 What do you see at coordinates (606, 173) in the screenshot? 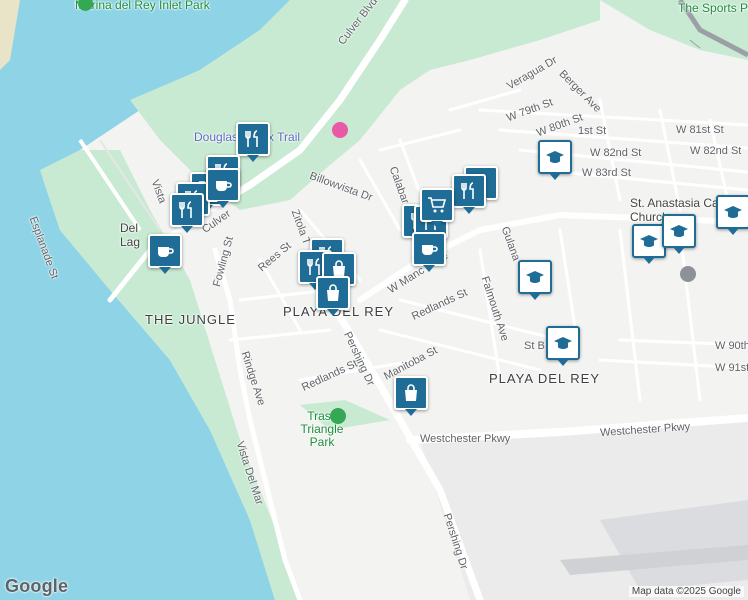
I see `w83-label: W 83rd St` at bounding box center [606, 173].